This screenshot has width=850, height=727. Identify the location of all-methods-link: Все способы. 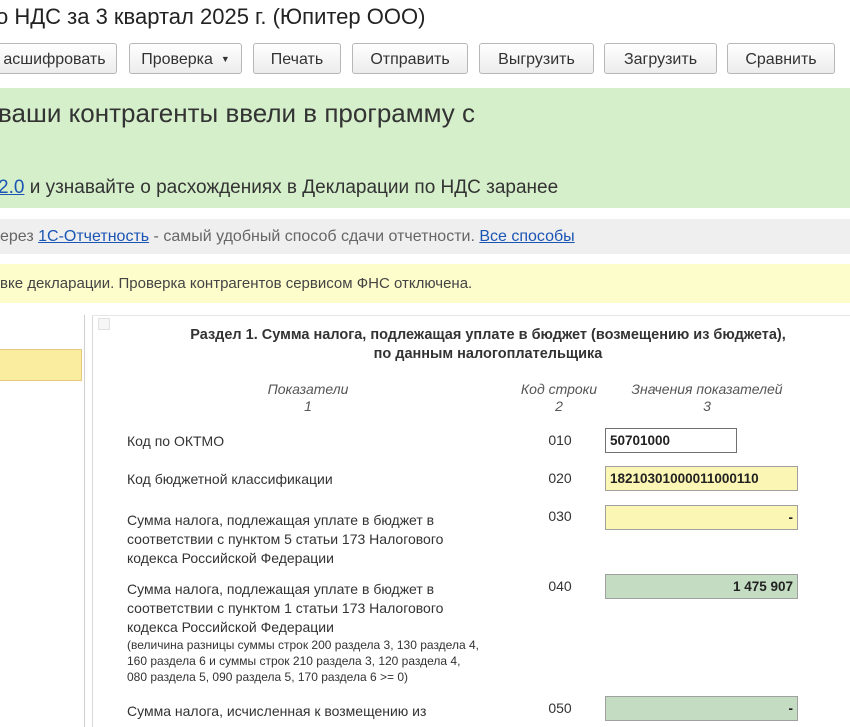
(526, 236).